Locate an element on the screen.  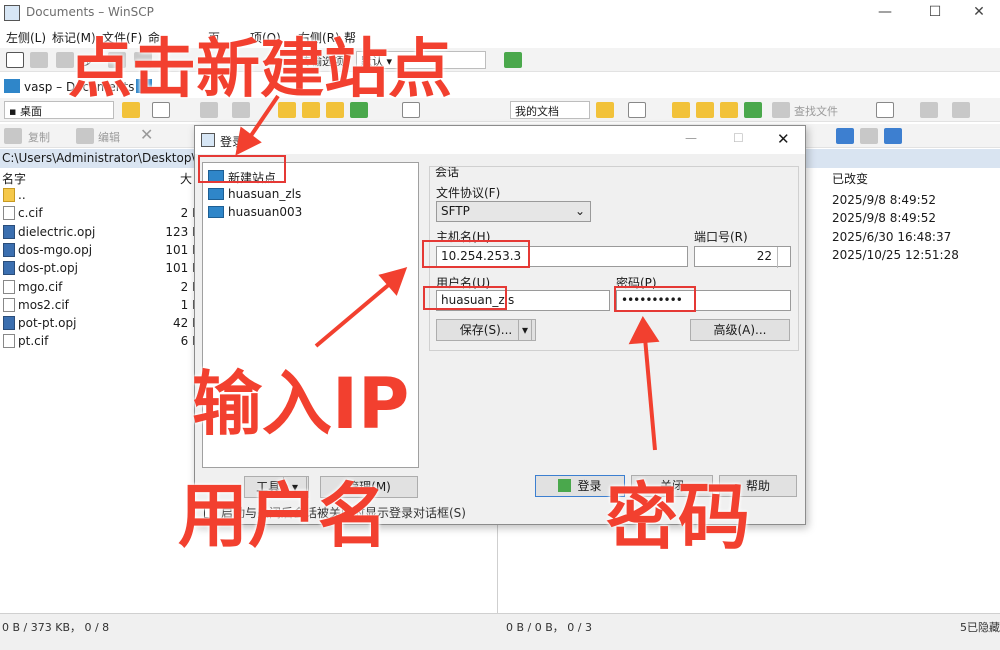
annotation-enter-ip: 输入IP is located at coordinates (301, 404).